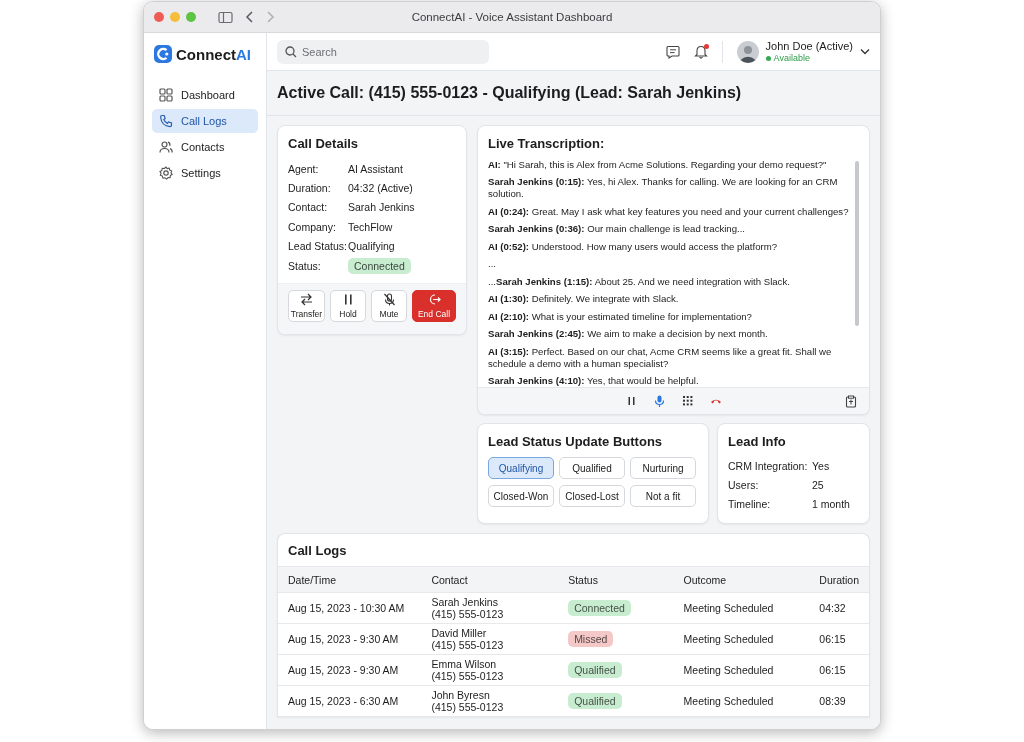  What do you see at coordinates (663, 468) in the screenshot?
I see `lead-status-button: Nurturing` at bounding box center [663, 468].